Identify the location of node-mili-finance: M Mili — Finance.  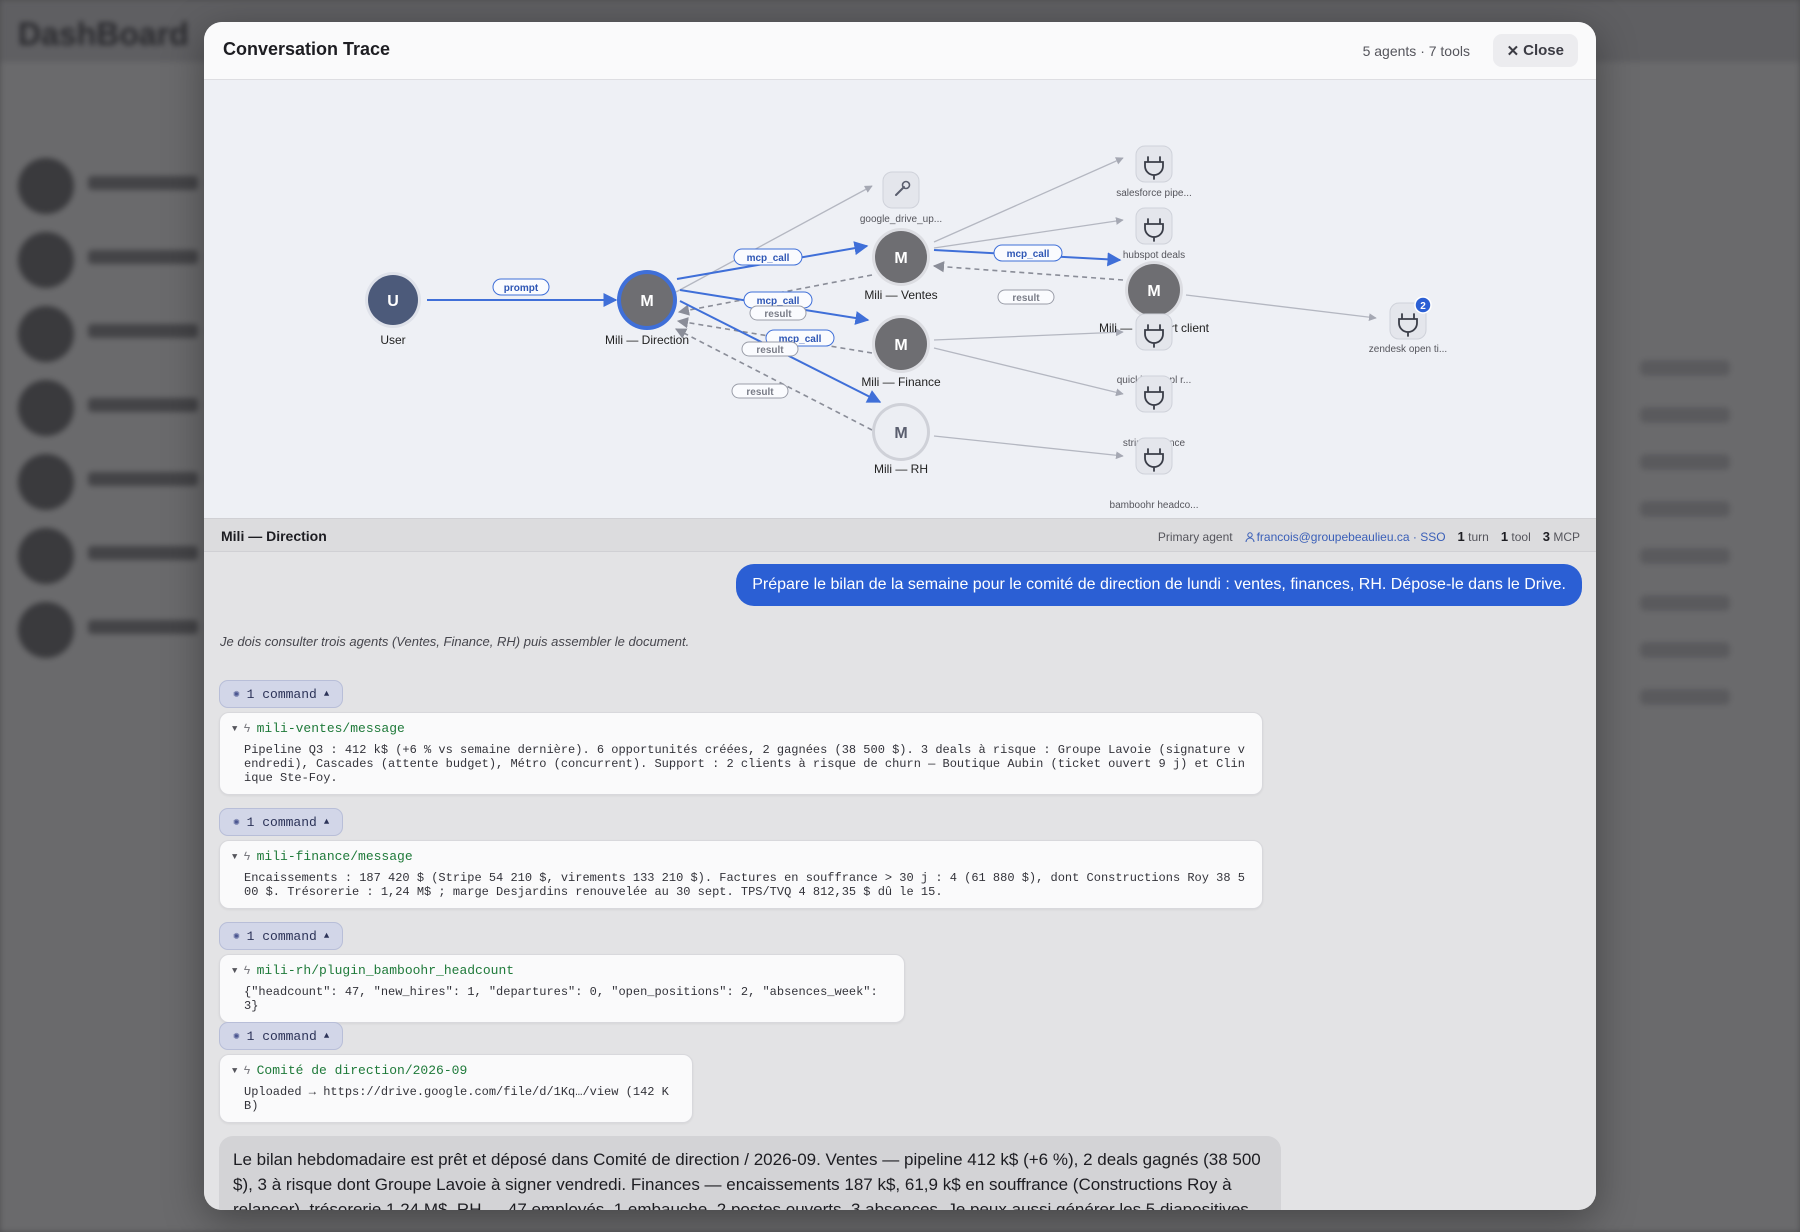
(901, 352).